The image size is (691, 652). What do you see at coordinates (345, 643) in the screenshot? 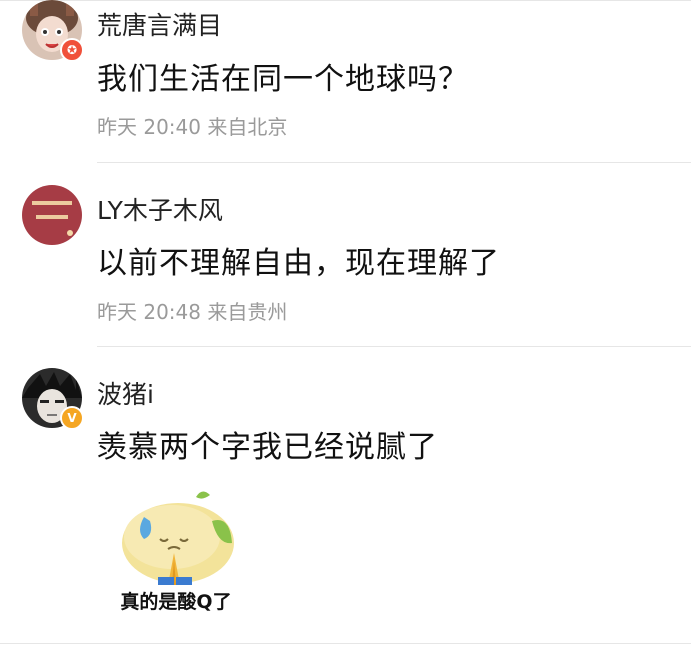
I see `bottom-divider` at bounding box center [345, 643].